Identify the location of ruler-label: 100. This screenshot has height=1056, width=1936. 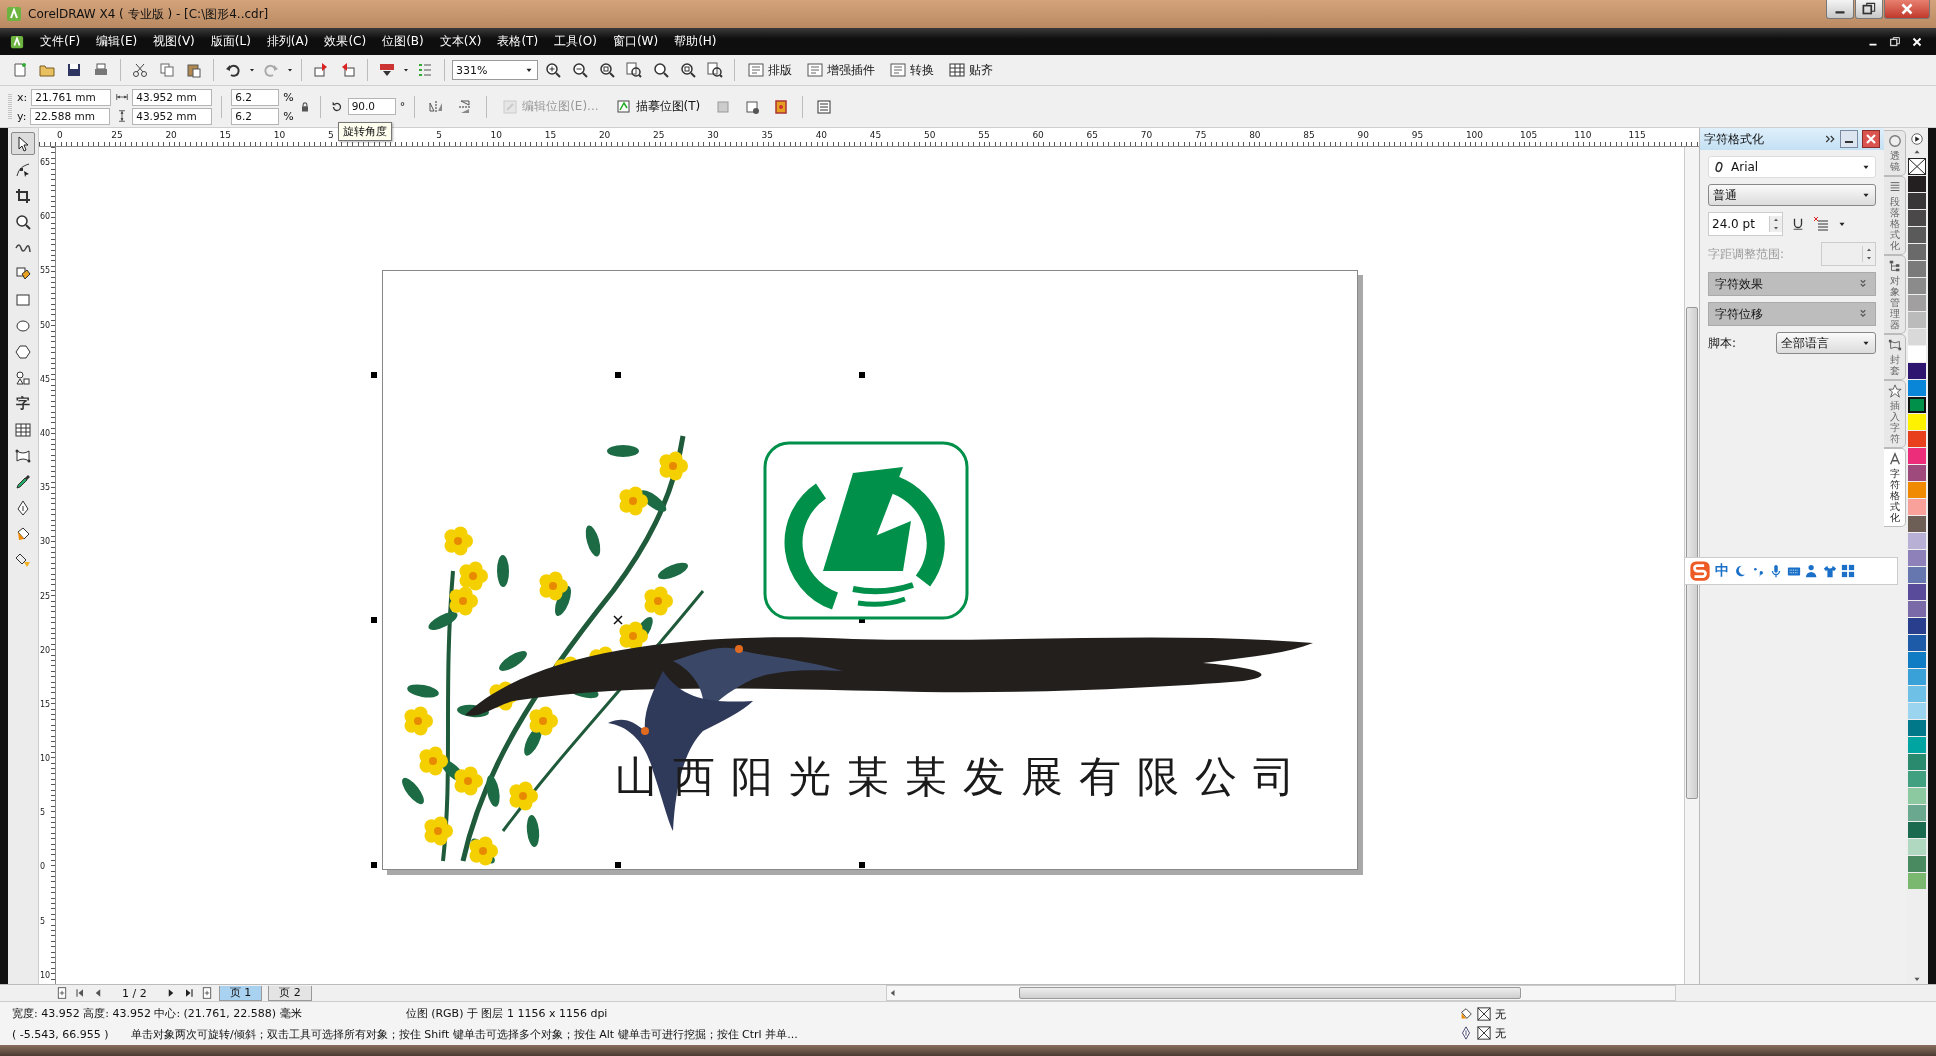
(1474, 135).